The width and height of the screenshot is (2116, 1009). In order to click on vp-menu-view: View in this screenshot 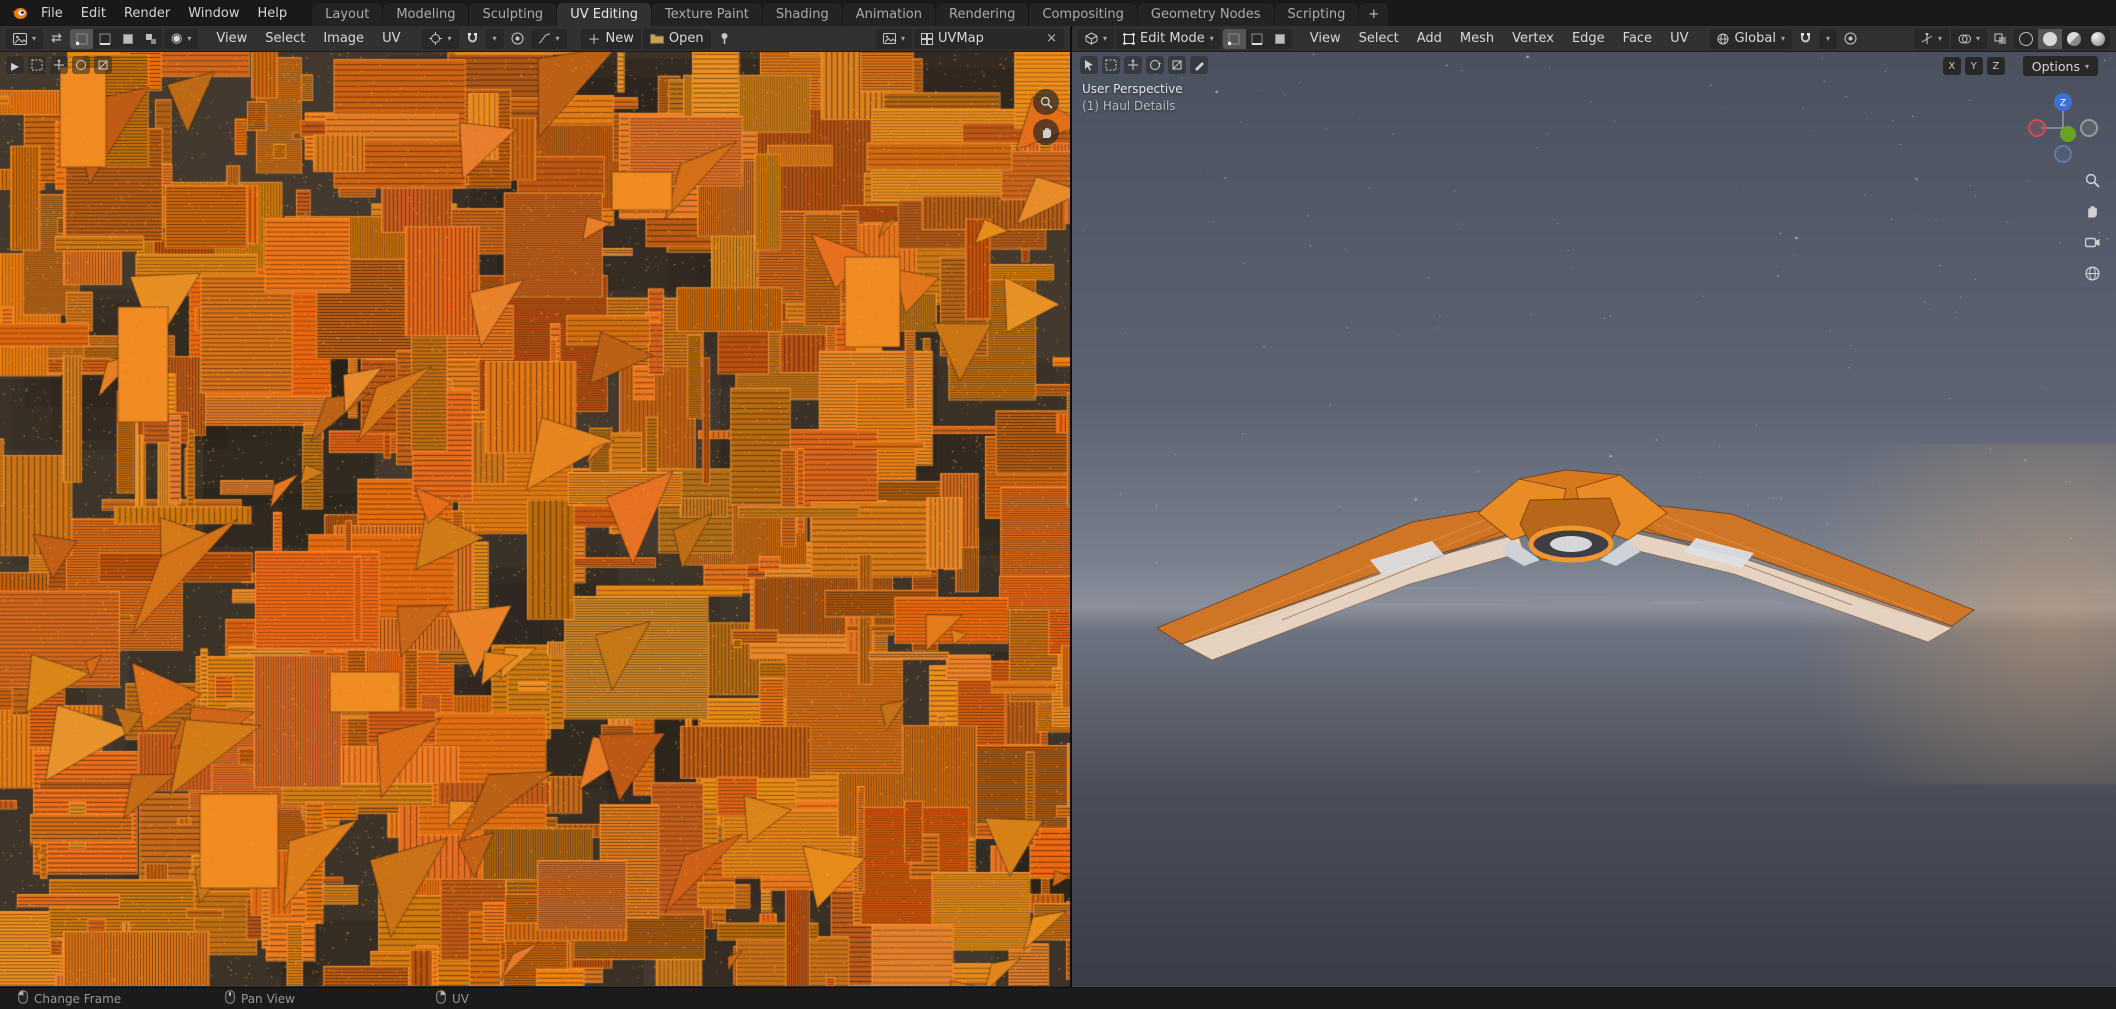, I will do `click(1325, 38)`.